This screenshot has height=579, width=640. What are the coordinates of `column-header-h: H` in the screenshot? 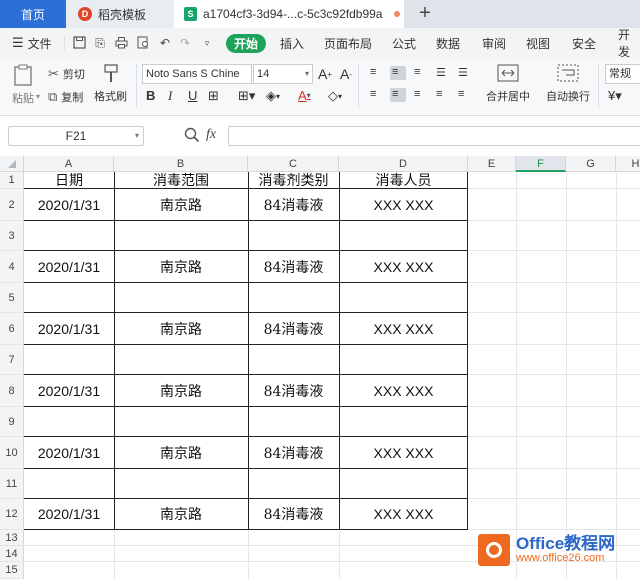 It's located at (628, 164).